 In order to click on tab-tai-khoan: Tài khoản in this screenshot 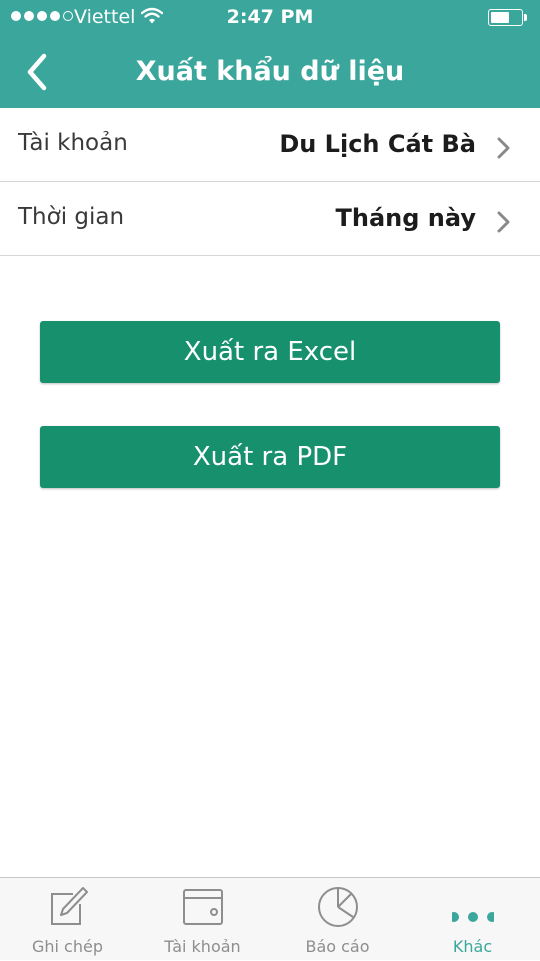, I will do `click(202, 919)`.